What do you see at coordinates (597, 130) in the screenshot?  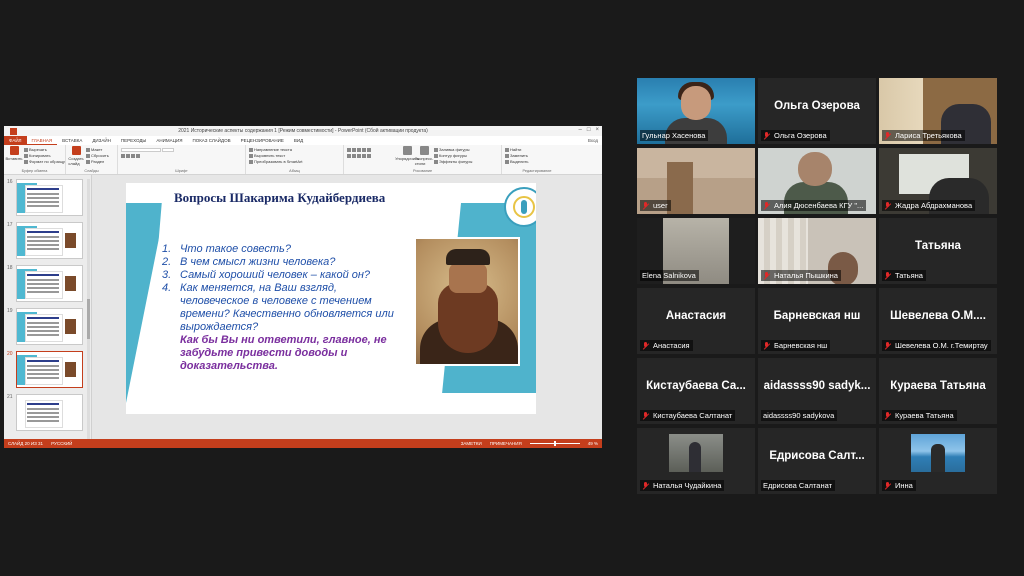 I see `close-icon: ×` at bounding box center [597, 130].